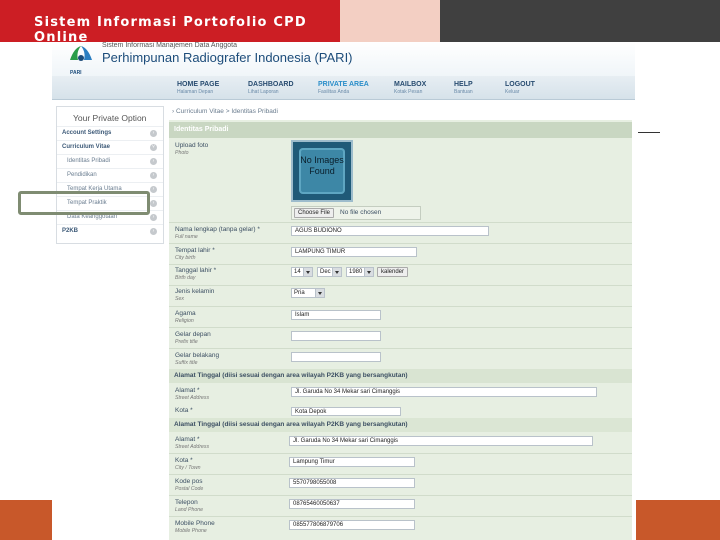 This screenshot has height=540, width=720. Describe the element at coordinates (81, 53) in the screenshot. I see `pari-logo-icon` at that location.